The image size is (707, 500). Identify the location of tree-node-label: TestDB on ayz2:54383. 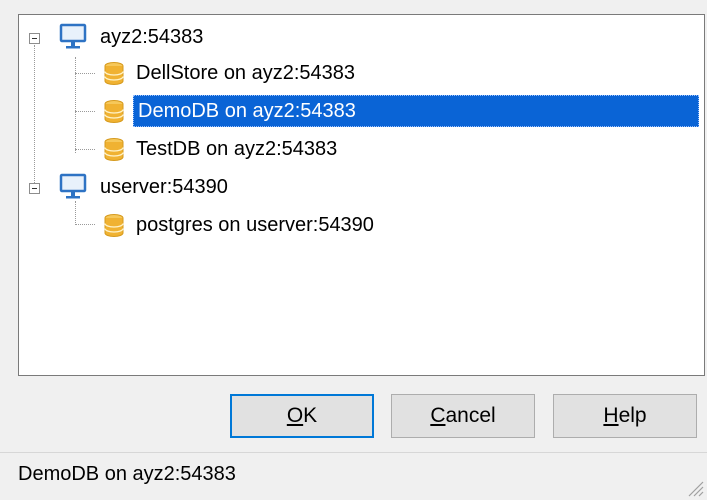
(237, 149).